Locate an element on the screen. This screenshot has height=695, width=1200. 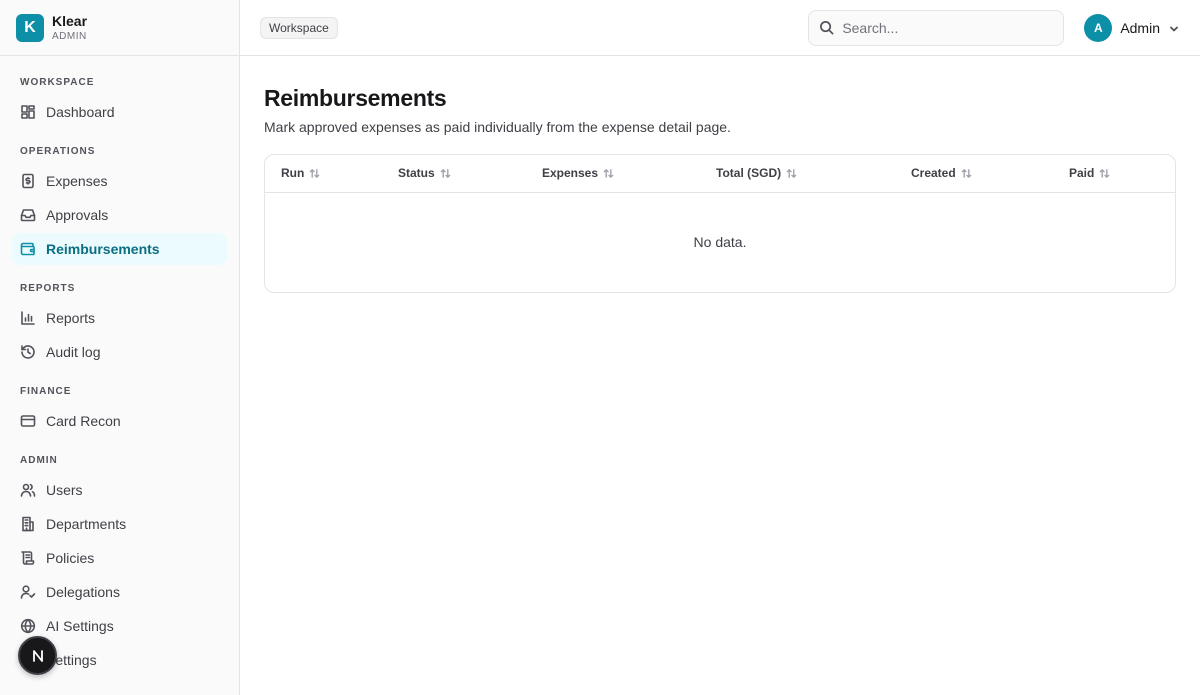
sidebar-item-users: Users is located at coordinates (119, 490).